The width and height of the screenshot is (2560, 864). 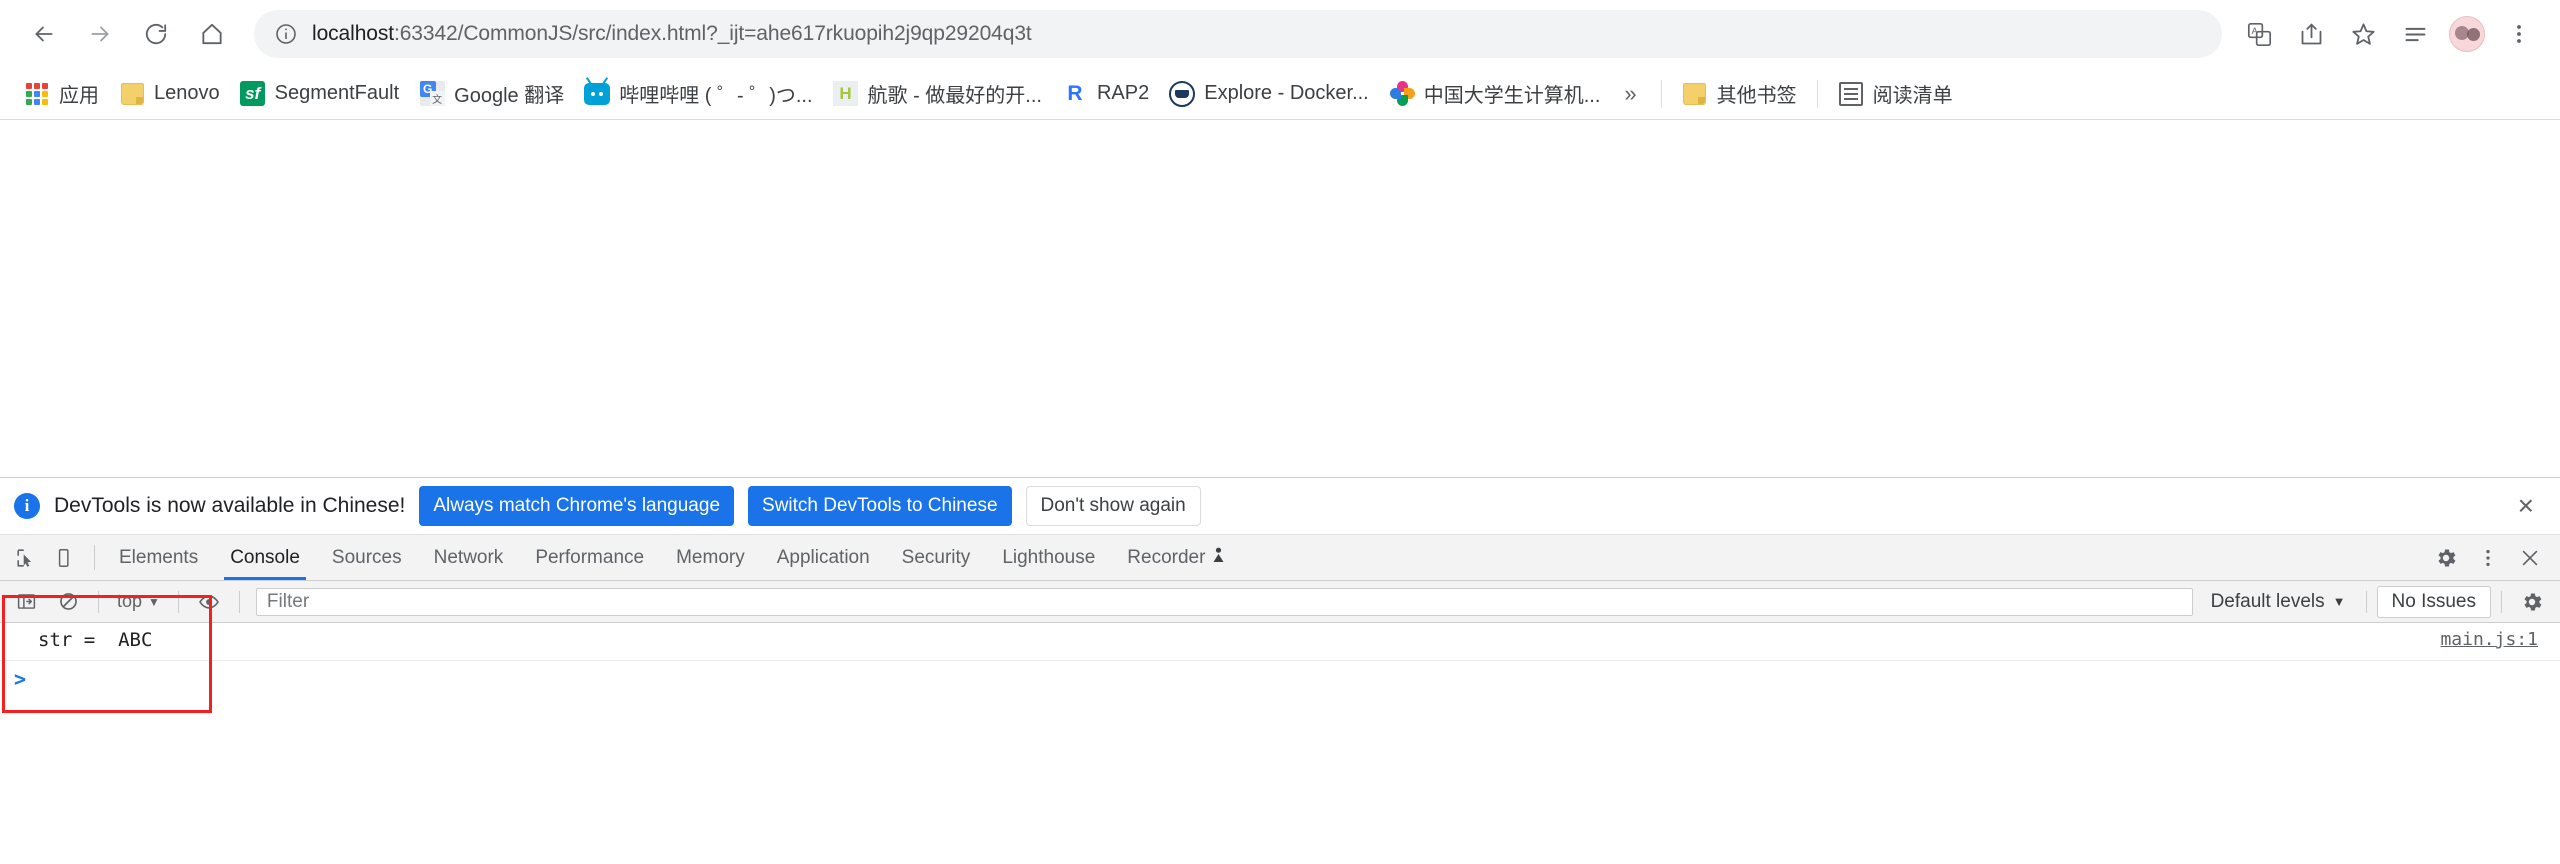 I want to click on tab-lighthouse: Lighthouse, so click(x=1048, y=557).